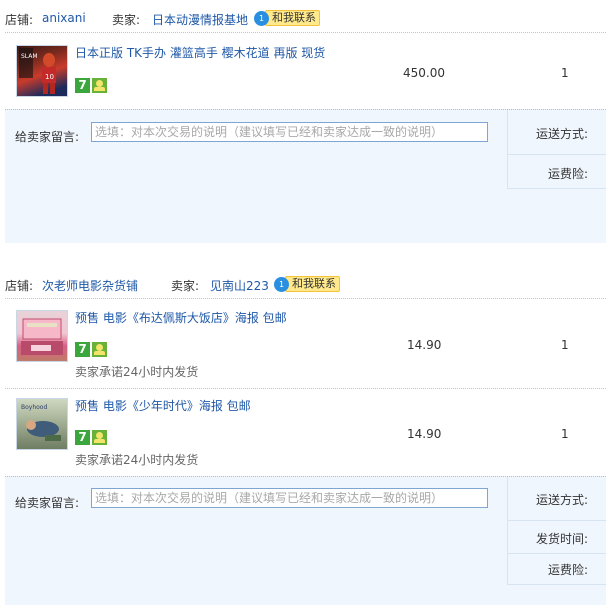 This screenshot has height=605, width=606. Describe the element at coordinates (200, 19) in the screenshot. I see `seller-name-link: 日本动漫情报基地` at that location.